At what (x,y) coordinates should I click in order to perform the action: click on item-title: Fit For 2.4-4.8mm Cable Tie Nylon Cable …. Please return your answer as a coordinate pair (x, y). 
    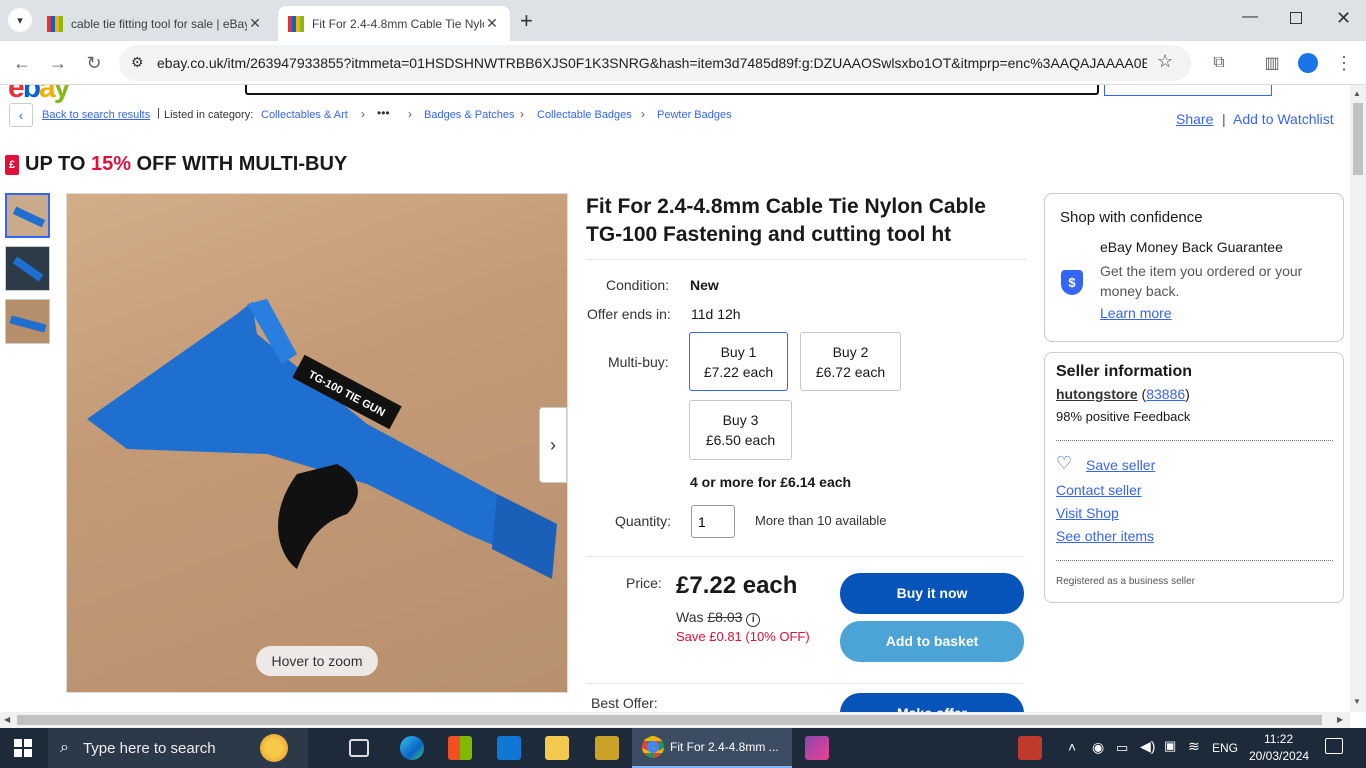
    Looking at the image, I should click on (786, 220).